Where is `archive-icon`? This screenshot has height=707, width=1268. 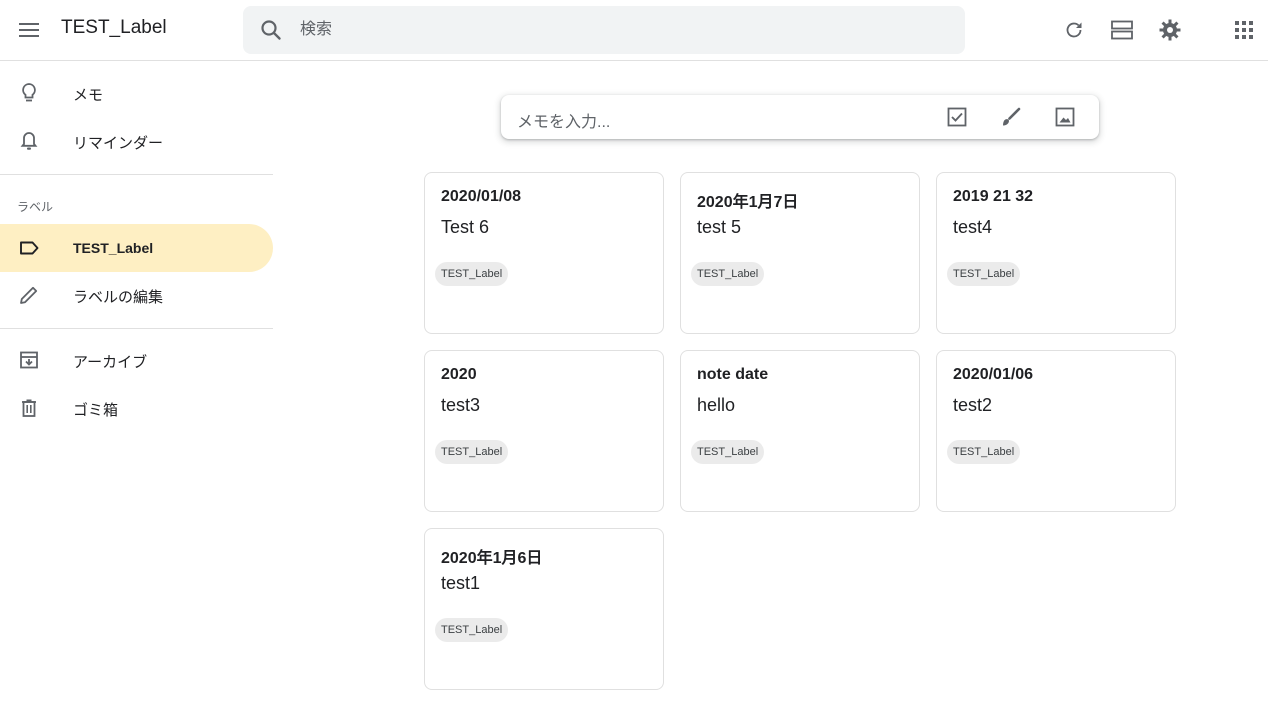 archive-icon is located at coordinates (29, 360).